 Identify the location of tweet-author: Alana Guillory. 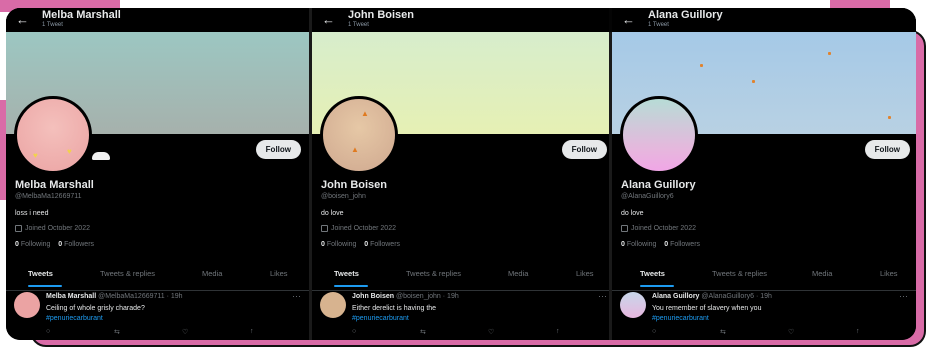
(675, 296).